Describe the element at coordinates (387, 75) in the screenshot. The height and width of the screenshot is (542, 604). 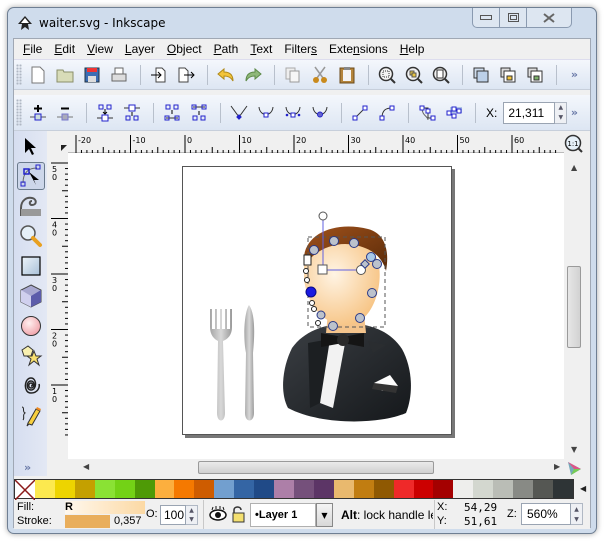
I see `zoom-selection-button` at that location.